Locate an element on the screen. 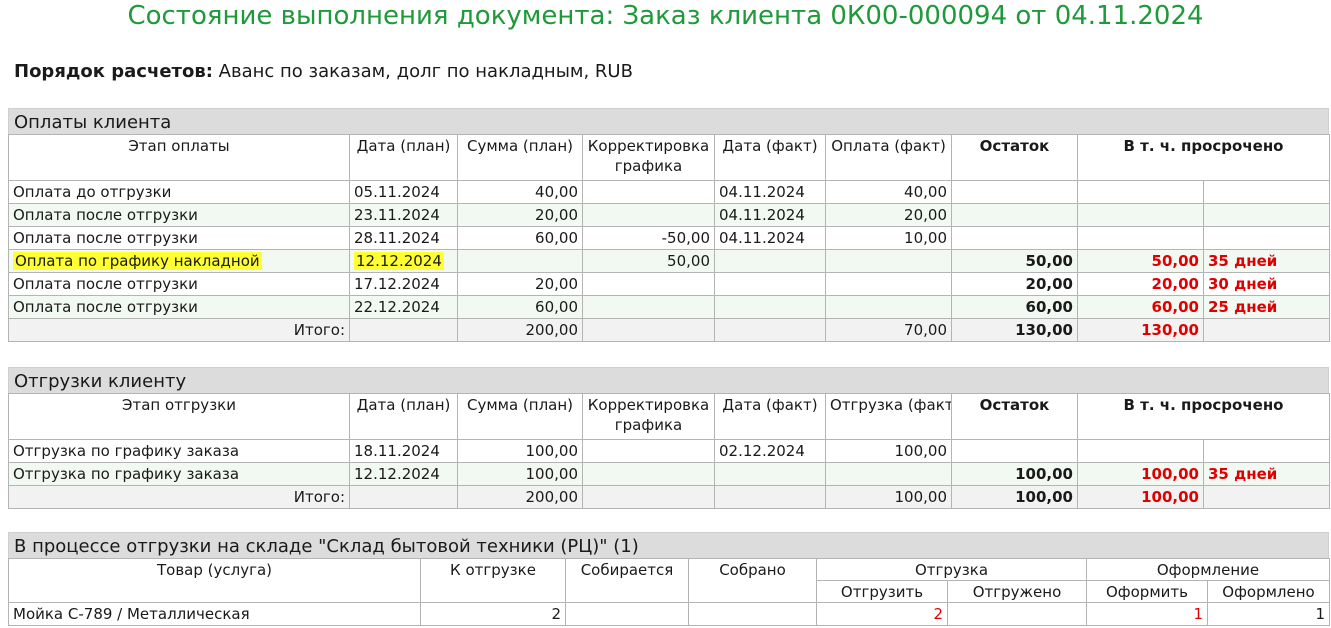 Image resolution: width=1331 pixels, height=628 pixels. total-row: Итого: 200,00 100,00 100,00 100,00 is located at coordinates (669, 497).